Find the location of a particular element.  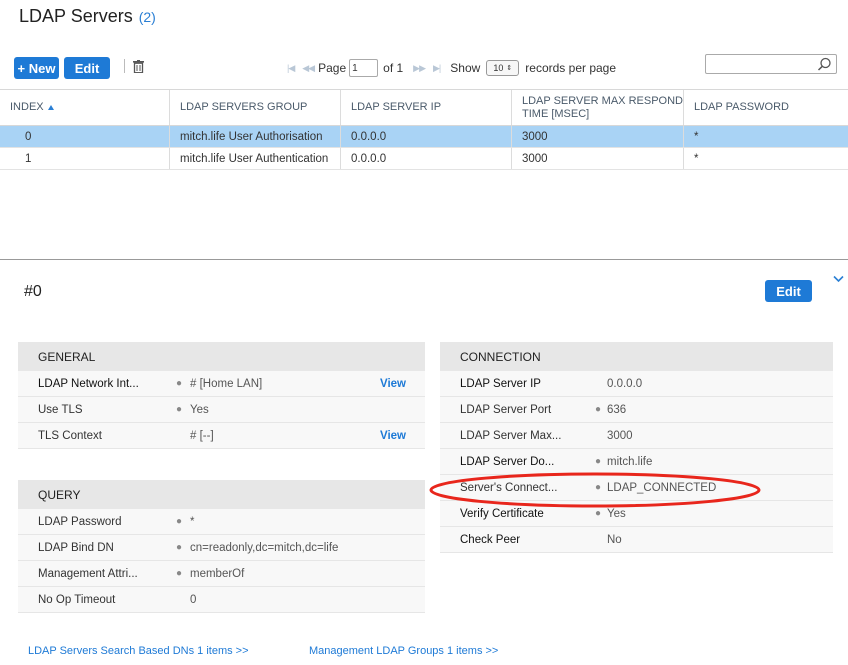

cell-index: 1 is located at coordinates (85, 158).